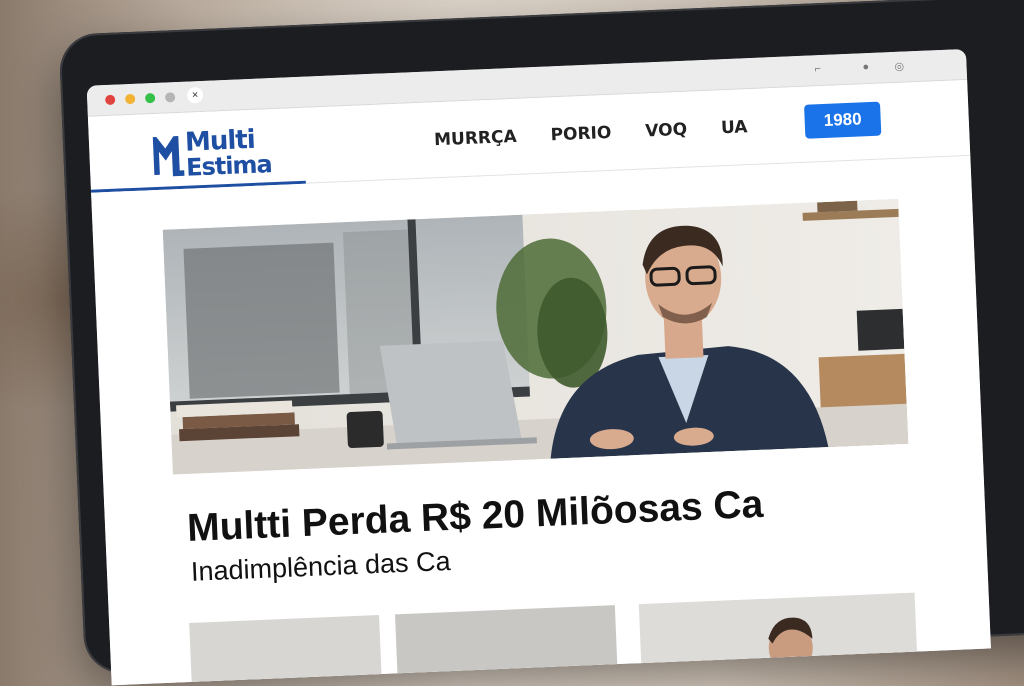 The height and width of the screenshot is (686, 1024). What do you see at coordinates (168, 156) in the screenshot?
I see `logo-mark-icon` at bounding box center [168, 156].